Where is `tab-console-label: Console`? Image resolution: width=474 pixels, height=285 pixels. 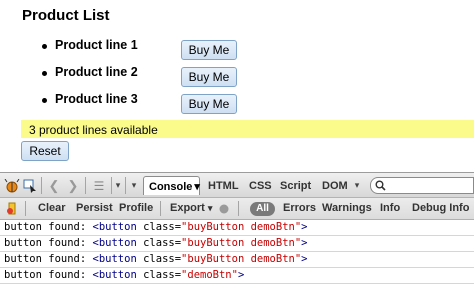
tab-console-label: Console is located at coordinates (171, 187).